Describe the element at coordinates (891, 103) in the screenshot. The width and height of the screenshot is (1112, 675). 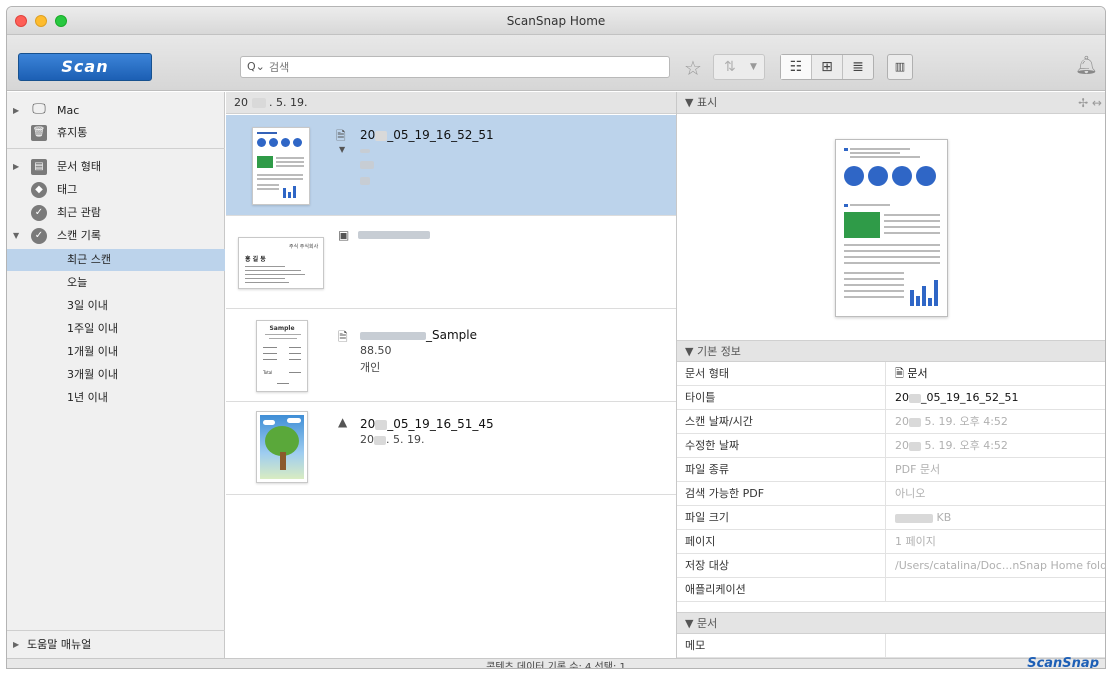
I see `view-section-header: ▼ 표시 ✢ ↔` at that location.